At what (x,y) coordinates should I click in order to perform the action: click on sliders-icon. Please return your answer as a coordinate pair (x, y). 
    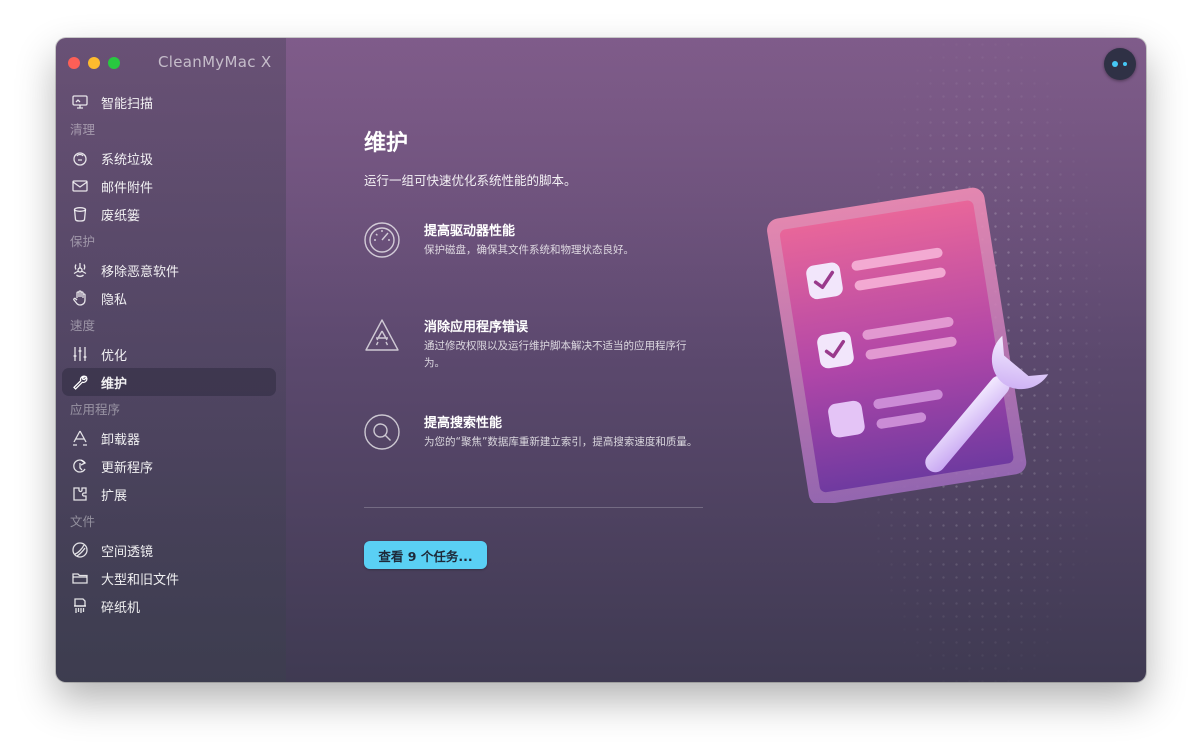
    Looking at the image, I should click on (80, 354).